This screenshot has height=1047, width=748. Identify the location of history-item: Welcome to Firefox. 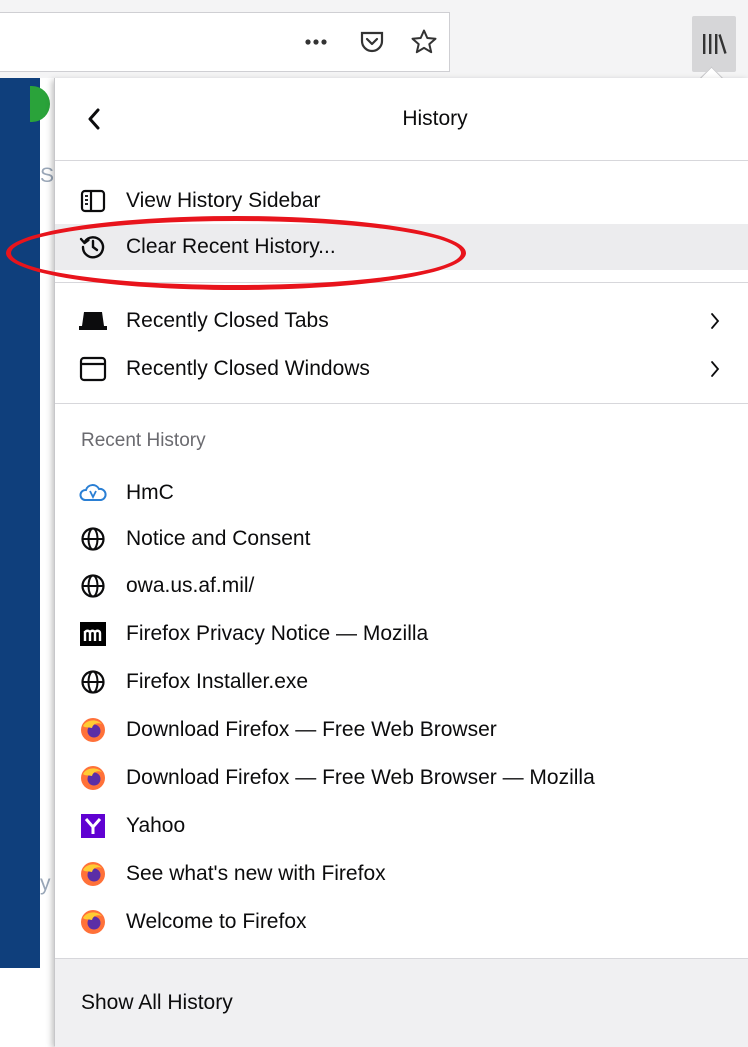
(401, 922).